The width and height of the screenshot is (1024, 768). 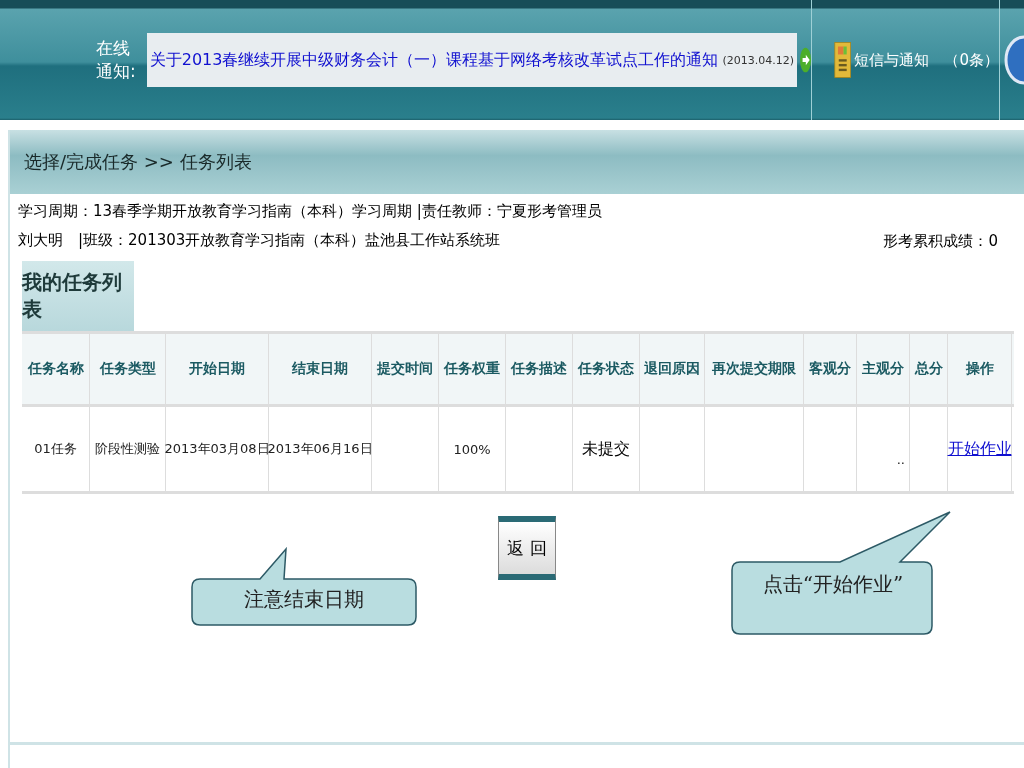 I want to click on column-header: 任务类型, so click(x=128, y=369).